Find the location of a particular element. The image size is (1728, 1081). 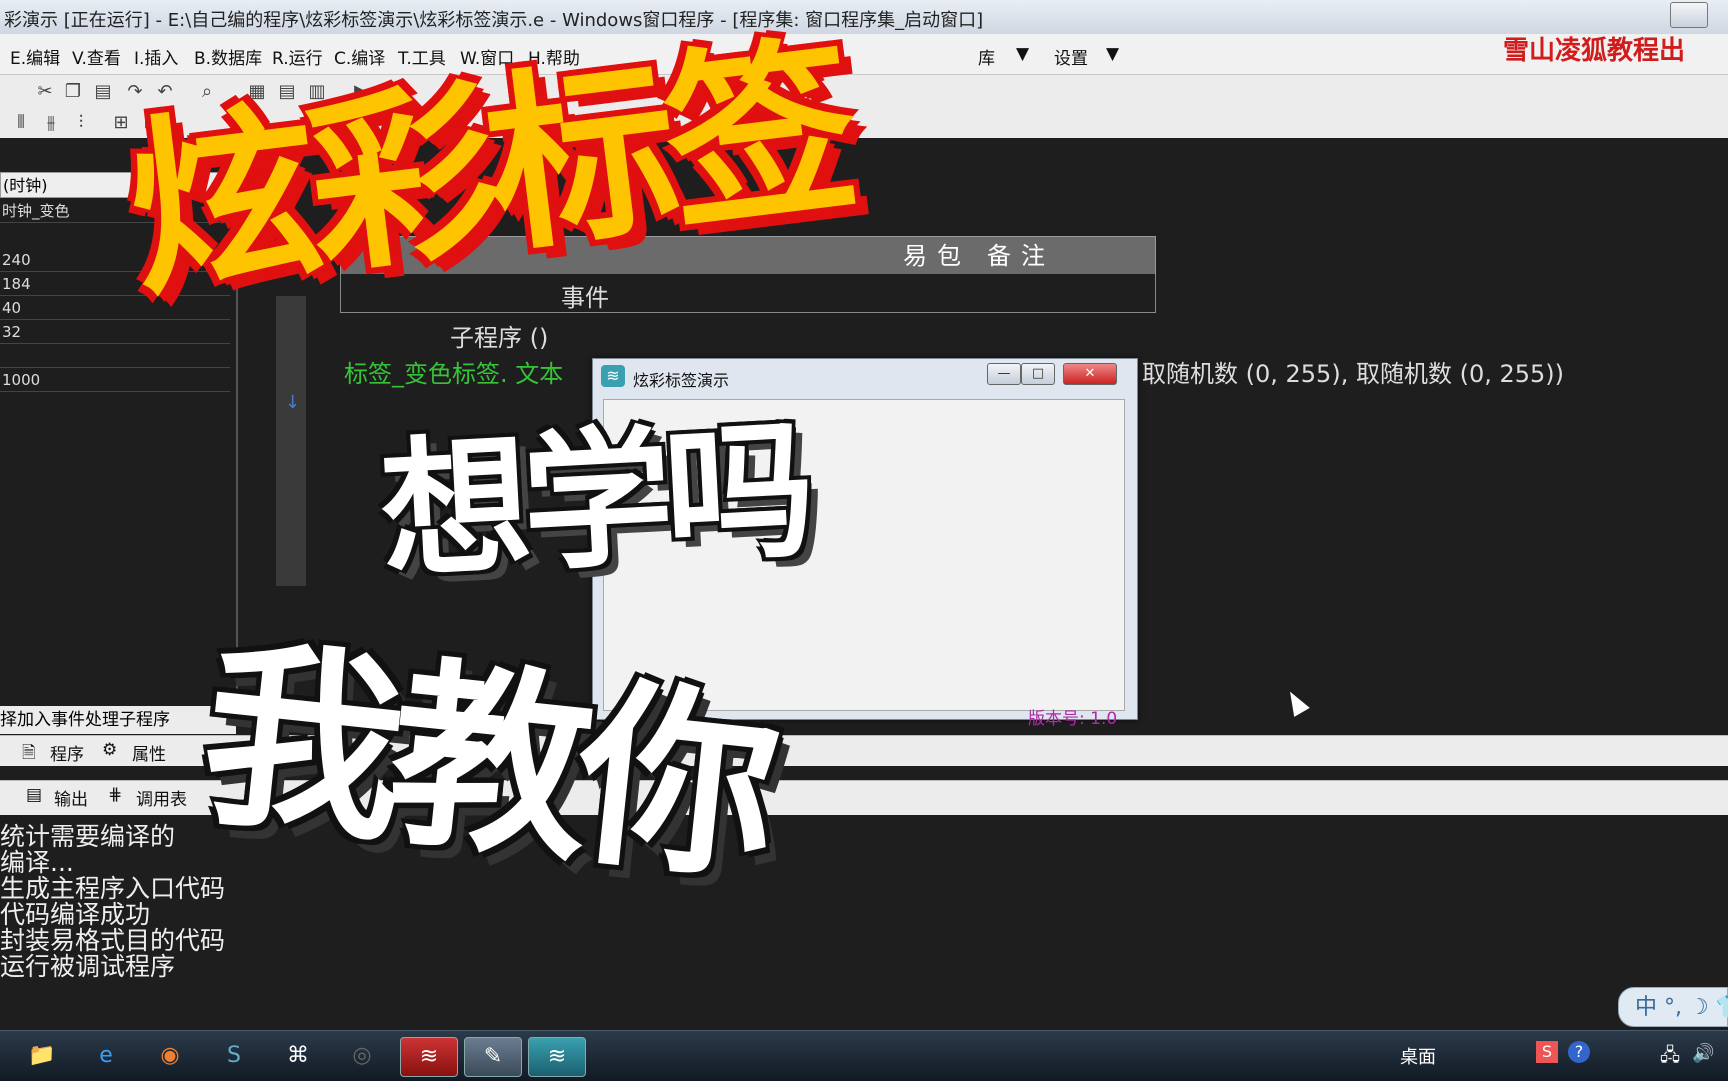

properties-tab-icon: ⚙ is located at coordinates (109, 750).